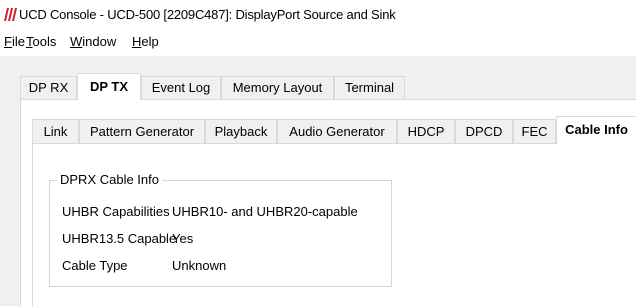 The height and width of the screenshot is (307, 636). I want to click on menu-window: Window, so click(93, 41).